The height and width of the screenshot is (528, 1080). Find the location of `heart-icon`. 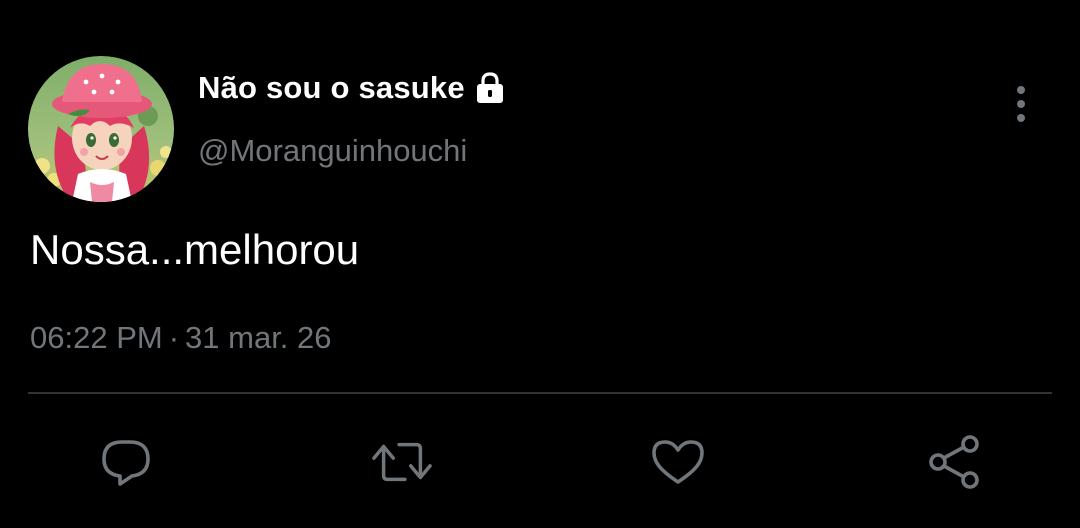

heart-icon is located at coordinates (678, 462).